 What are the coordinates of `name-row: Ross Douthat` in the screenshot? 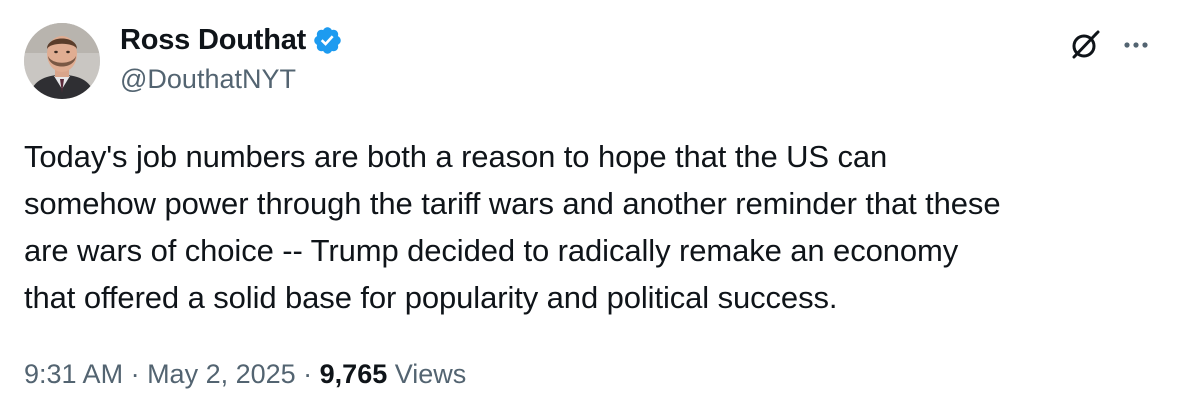 It's located at (231, 40).